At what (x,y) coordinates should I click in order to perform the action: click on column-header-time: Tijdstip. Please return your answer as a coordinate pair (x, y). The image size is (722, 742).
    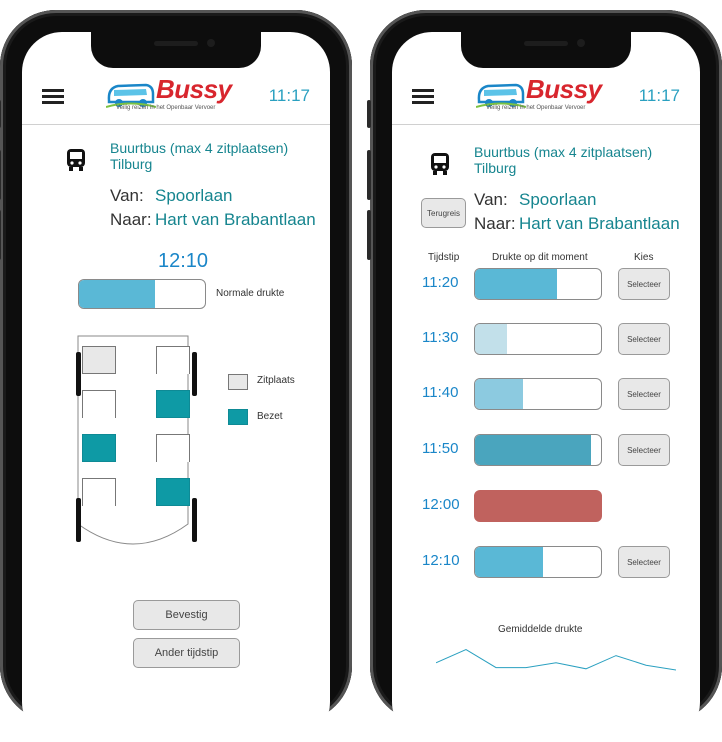
    Looking at the image, I should click on (444, 257).